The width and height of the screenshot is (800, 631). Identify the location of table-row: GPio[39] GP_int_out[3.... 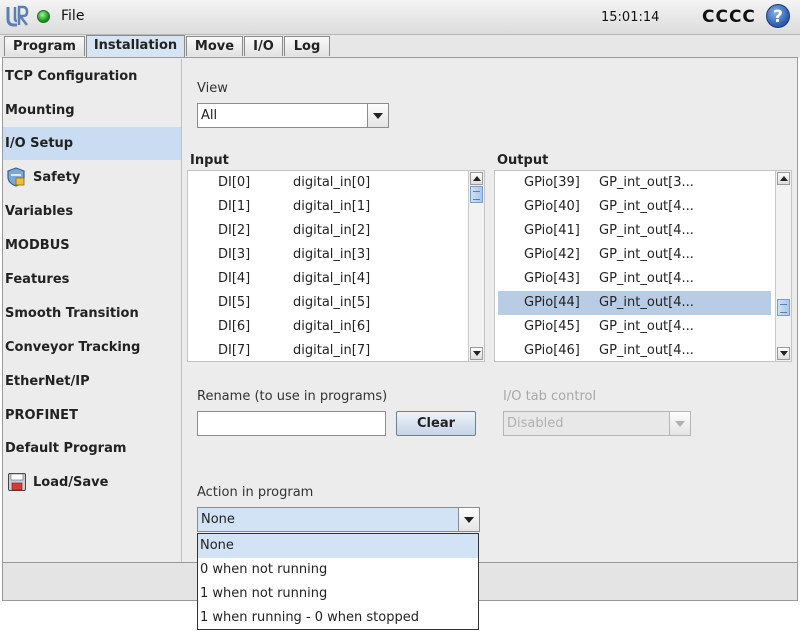
(635, 183).